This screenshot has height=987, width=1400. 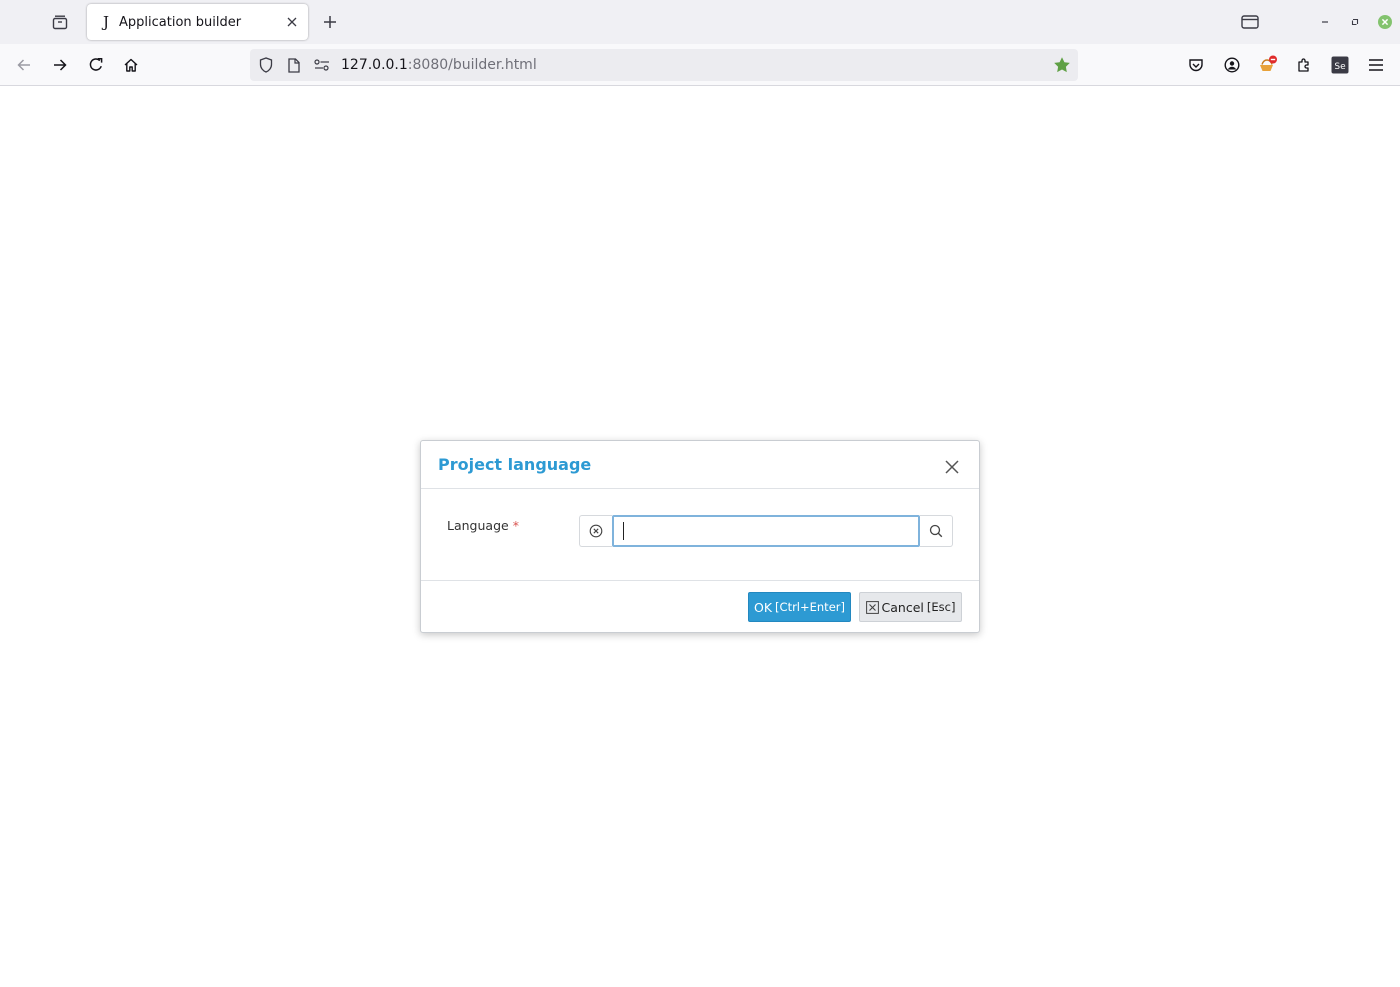 I want to click on browser-nav-bar: 127.0.0.1:8080/builder.html Se, so click(x=700, y=65).